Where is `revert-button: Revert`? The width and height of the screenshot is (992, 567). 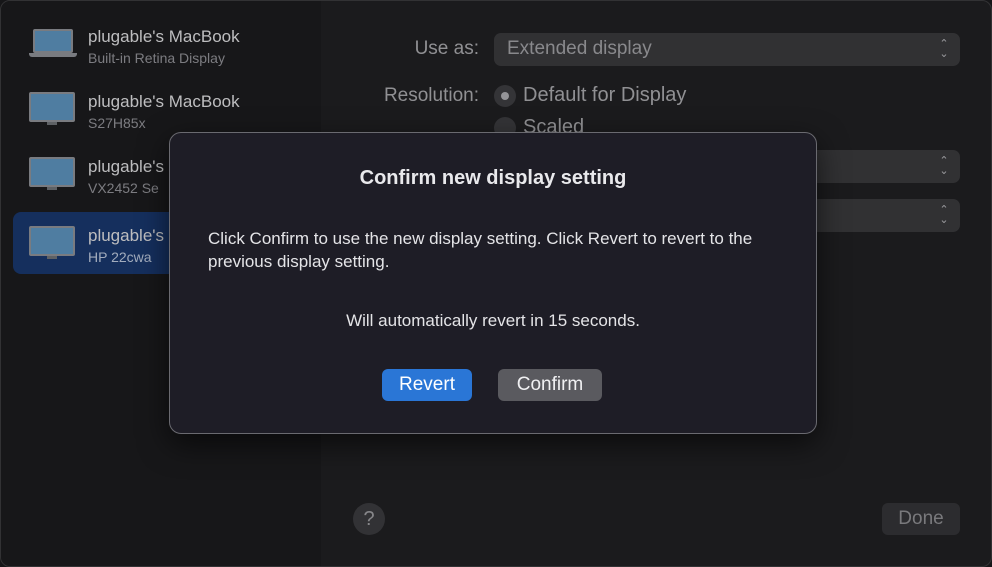 revert-button: Revert is located at coordinates (427, 385).